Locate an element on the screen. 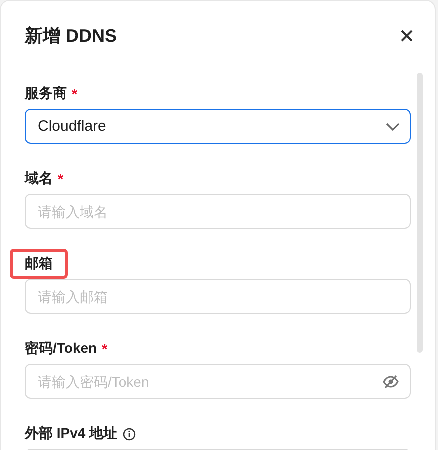  provider-select: Cloudflare is located at coordinates (218, 126).